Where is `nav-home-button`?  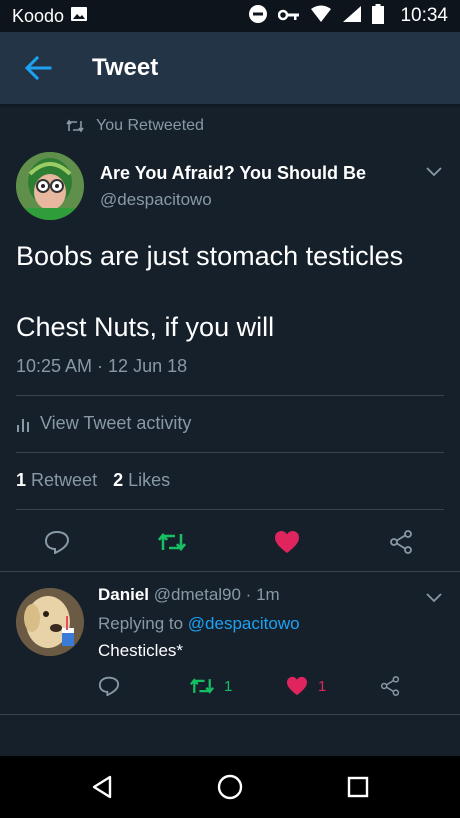 nav-home-button is located at coordinates (230, 787).